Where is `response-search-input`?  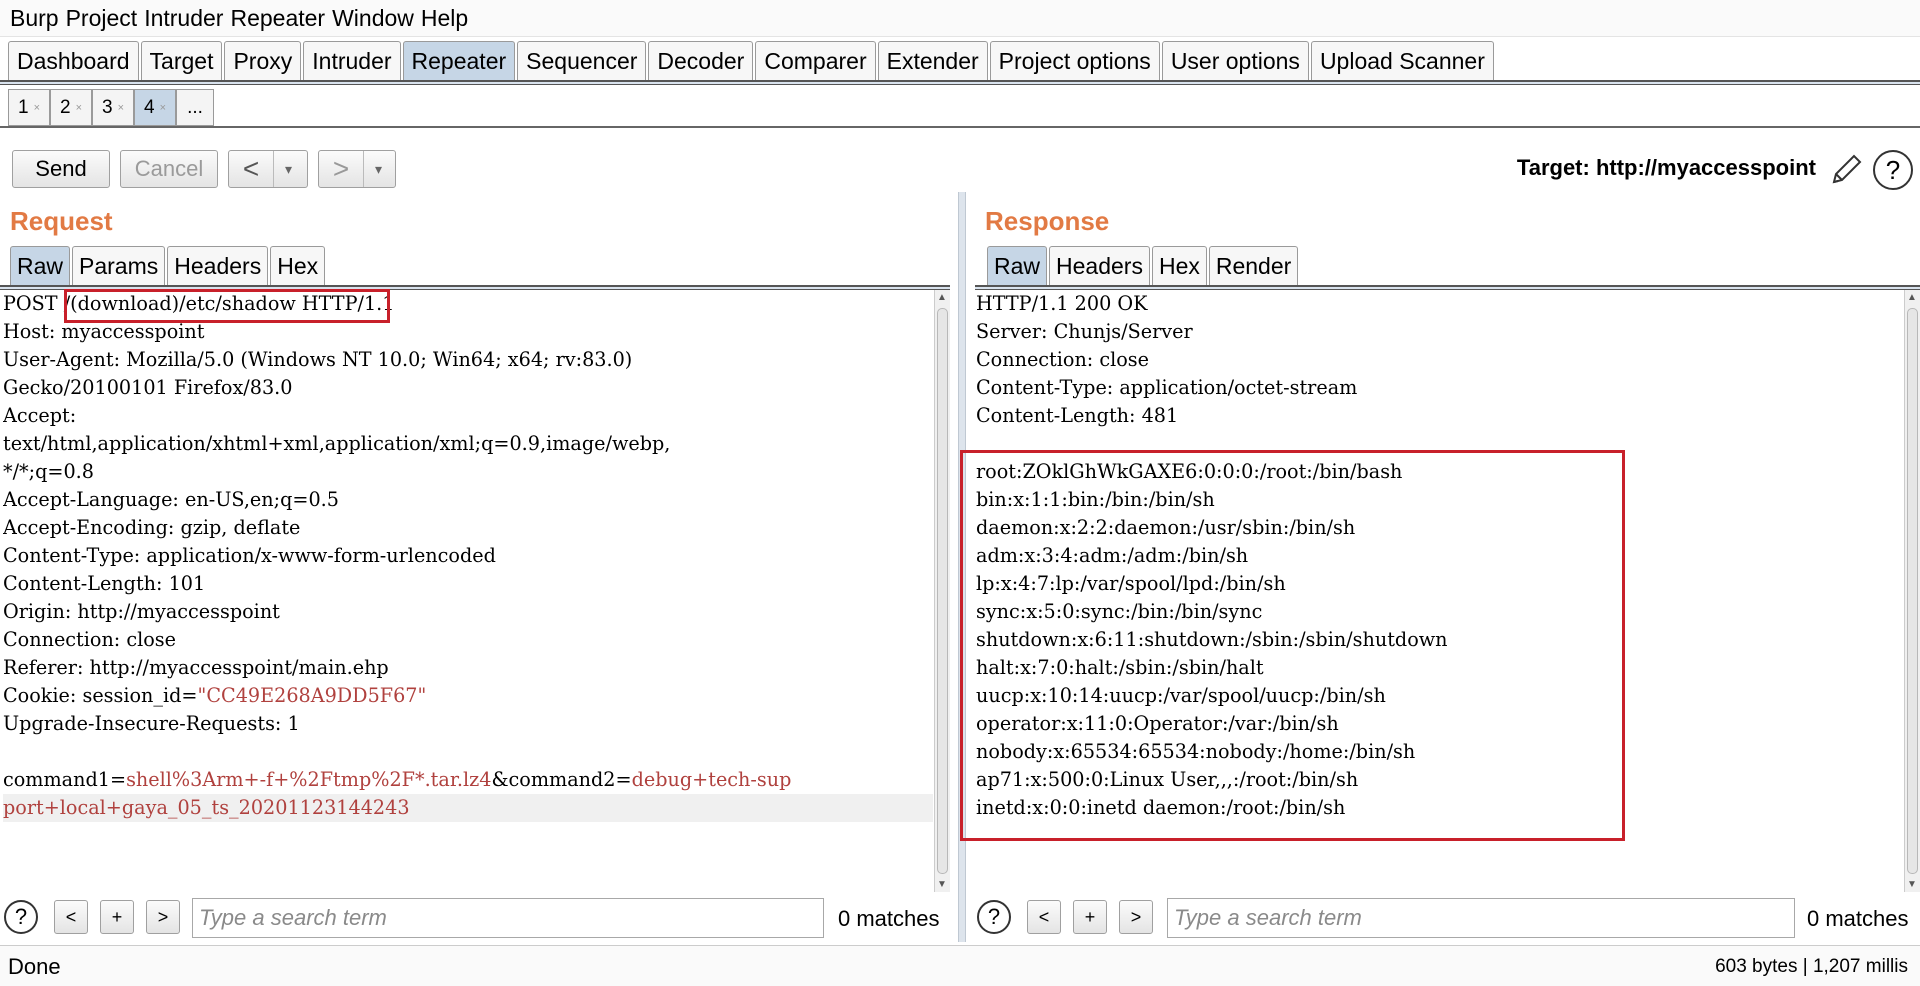
response-search-input is located at coordinates (1481, 918).